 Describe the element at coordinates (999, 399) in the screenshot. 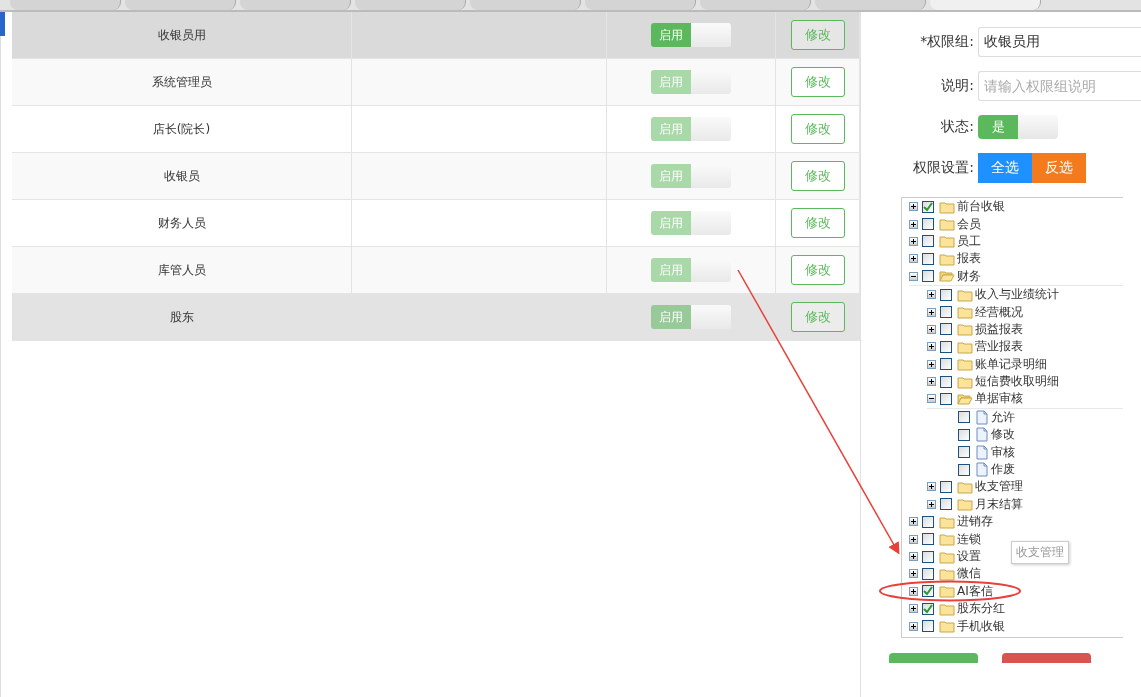

I see `tree-item: 单据审核` at that location.